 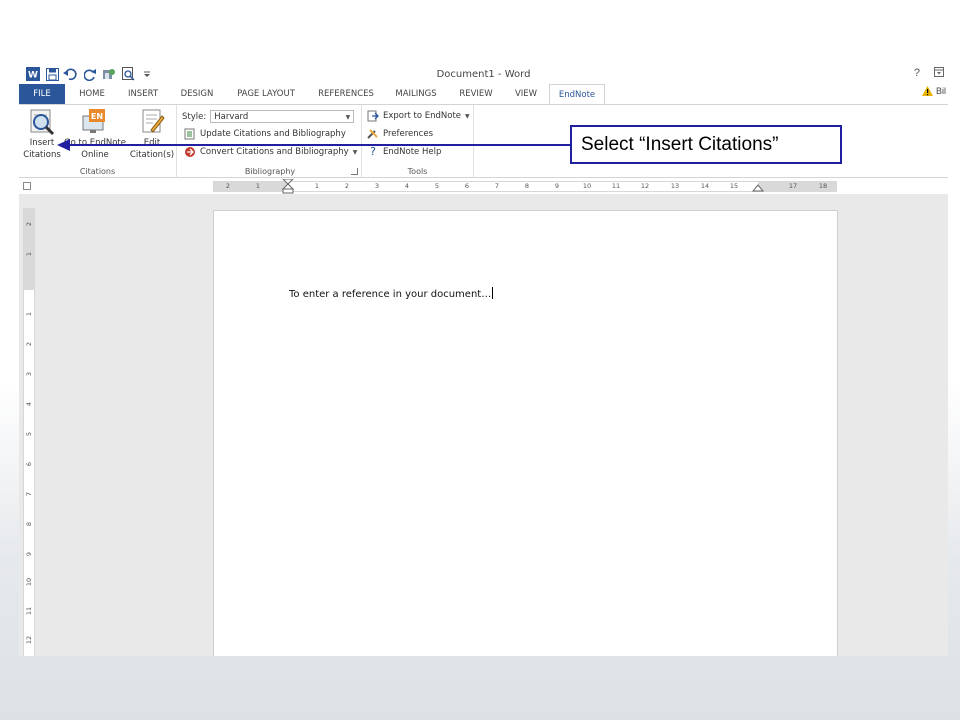 I want to click on insert-citations-icon, so click(x=42, y=122).